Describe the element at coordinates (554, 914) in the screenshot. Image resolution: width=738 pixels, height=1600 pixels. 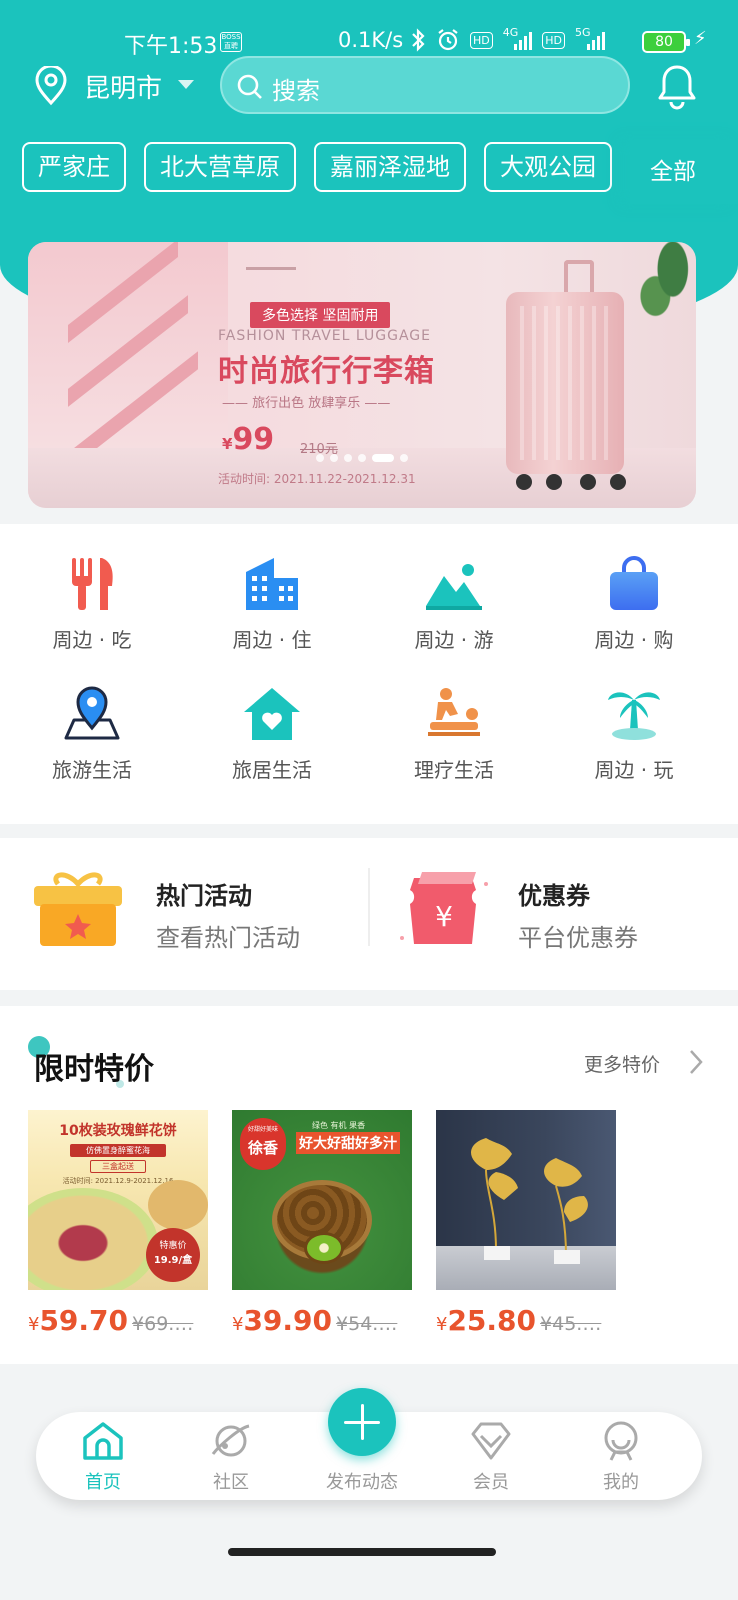
I see `coupon-card: ¥ 优惠券 平台优惠券` at that location.